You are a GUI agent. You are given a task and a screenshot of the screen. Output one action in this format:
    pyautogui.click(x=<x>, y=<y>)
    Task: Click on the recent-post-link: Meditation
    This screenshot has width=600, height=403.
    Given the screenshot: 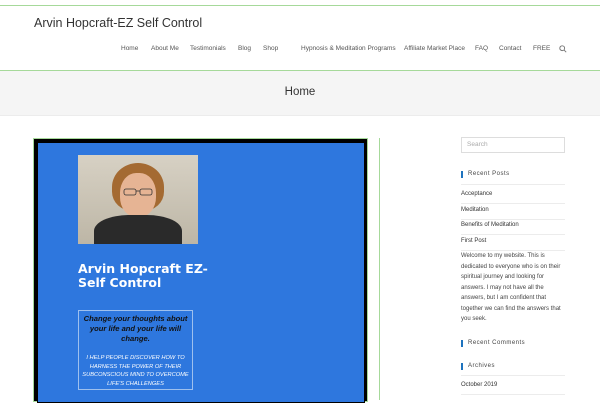 What is the action you would take?
    pyautogui.click(x=513, y=212)
    